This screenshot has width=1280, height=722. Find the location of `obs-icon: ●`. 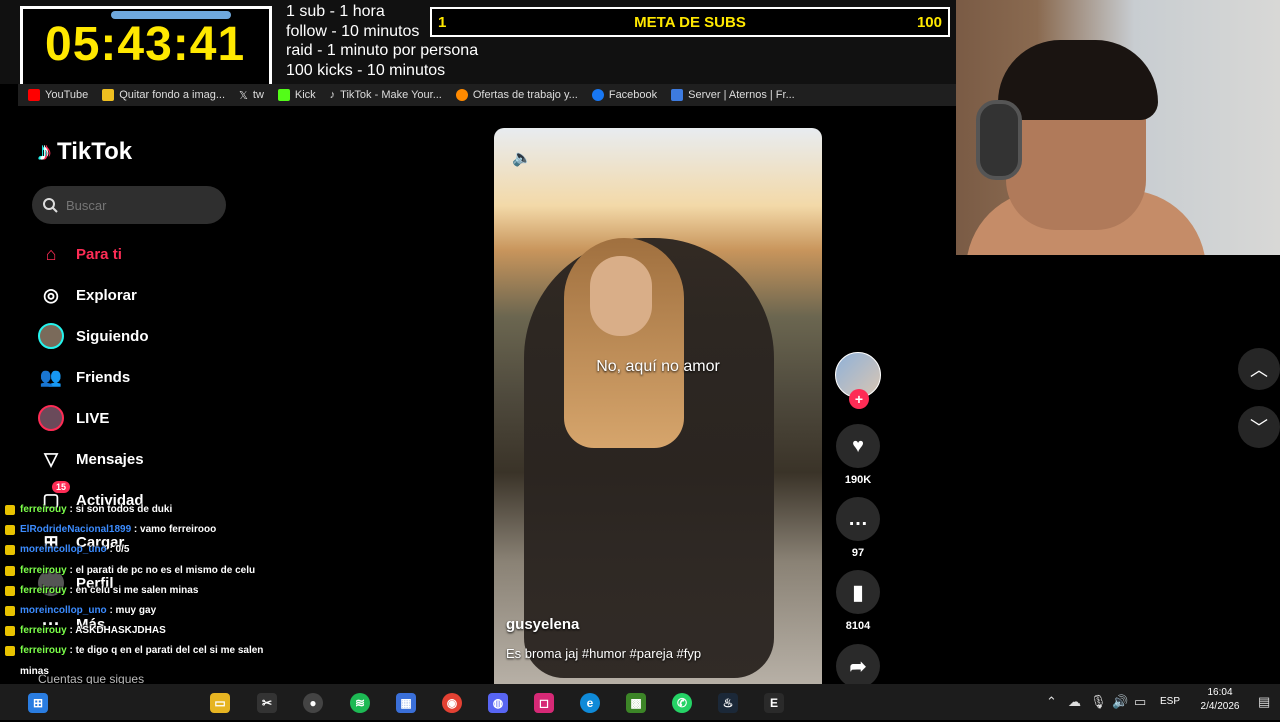

obs-icon: ● is located at coordinates (313, 703).